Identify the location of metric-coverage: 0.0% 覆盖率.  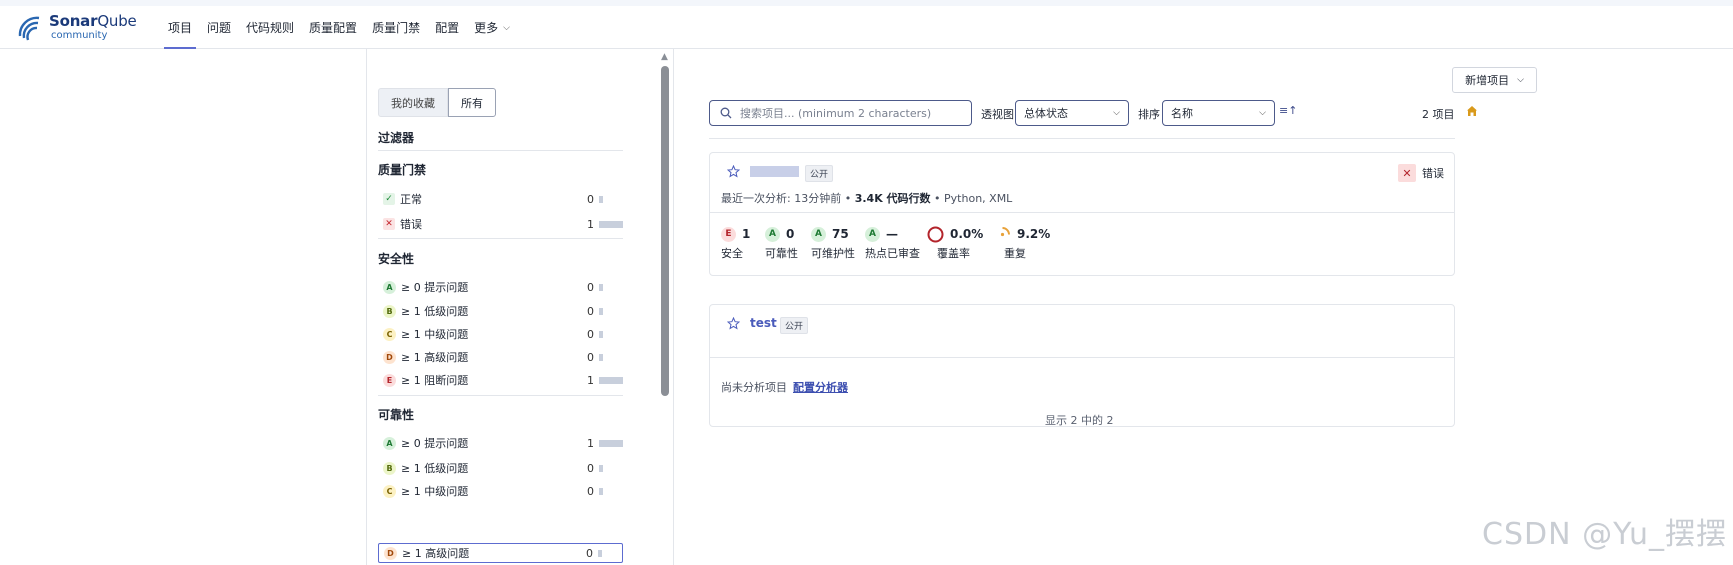
(955, 243).